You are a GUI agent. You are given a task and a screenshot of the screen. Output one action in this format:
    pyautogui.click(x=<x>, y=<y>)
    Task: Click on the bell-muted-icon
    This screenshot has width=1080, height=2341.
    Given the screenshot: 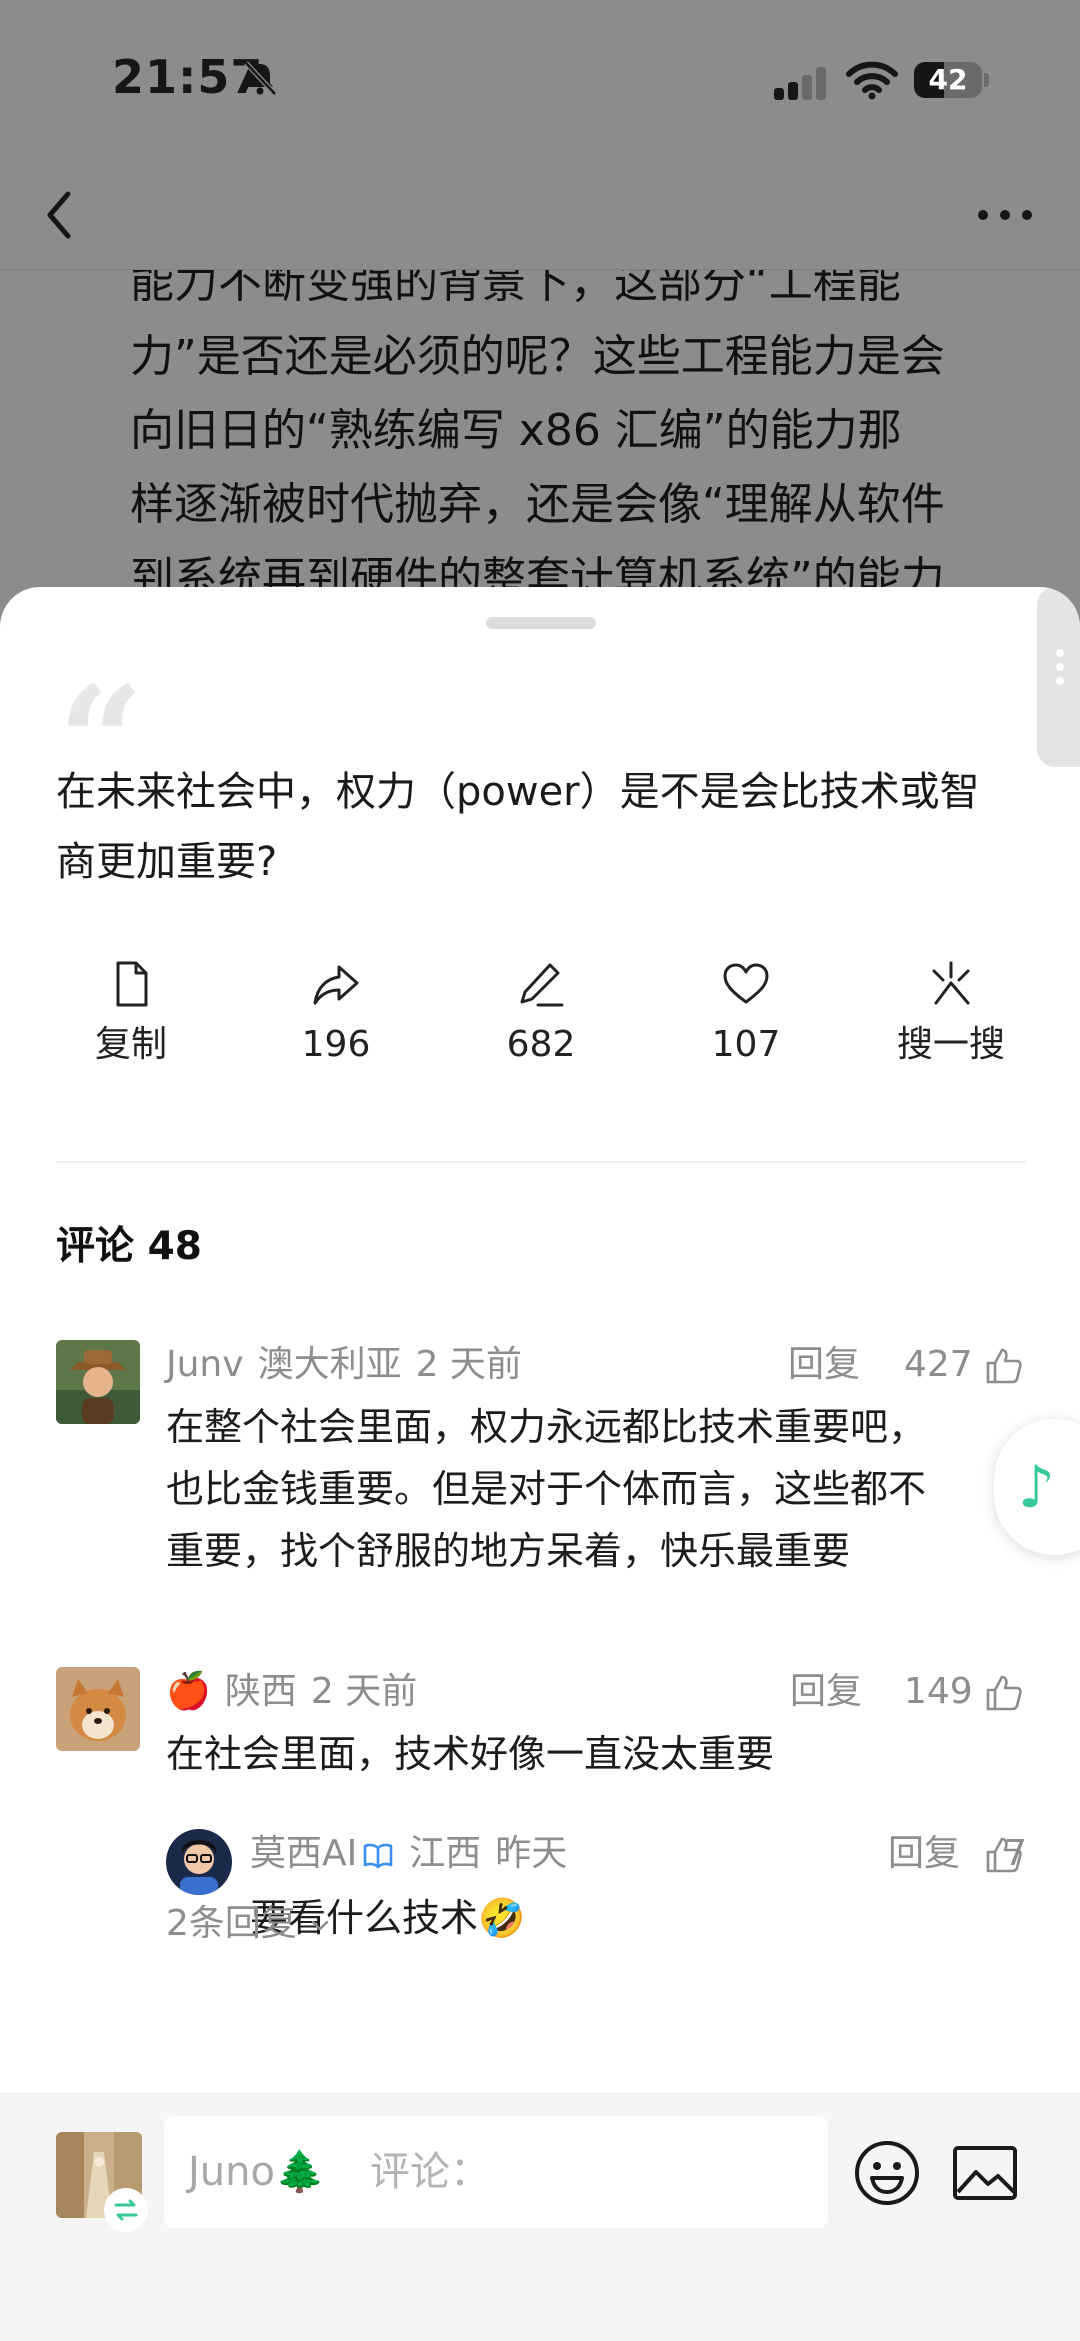 What is the action you would take?
    pyautogui.click(x=260, y=78)
    